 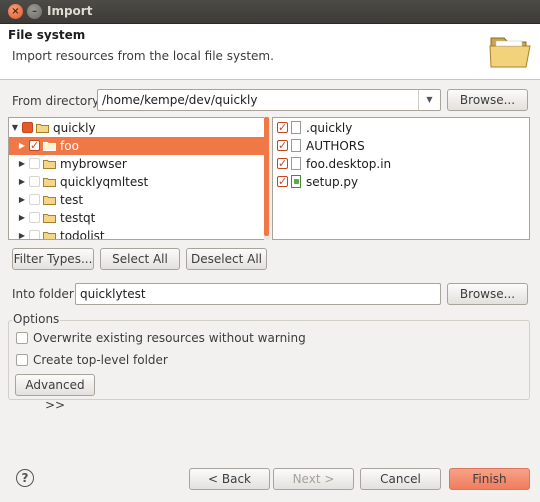 What do you see at coordinates (25, 478) in the screenshot?
I see `help-icon: ?` at bounding box center [25, 478].